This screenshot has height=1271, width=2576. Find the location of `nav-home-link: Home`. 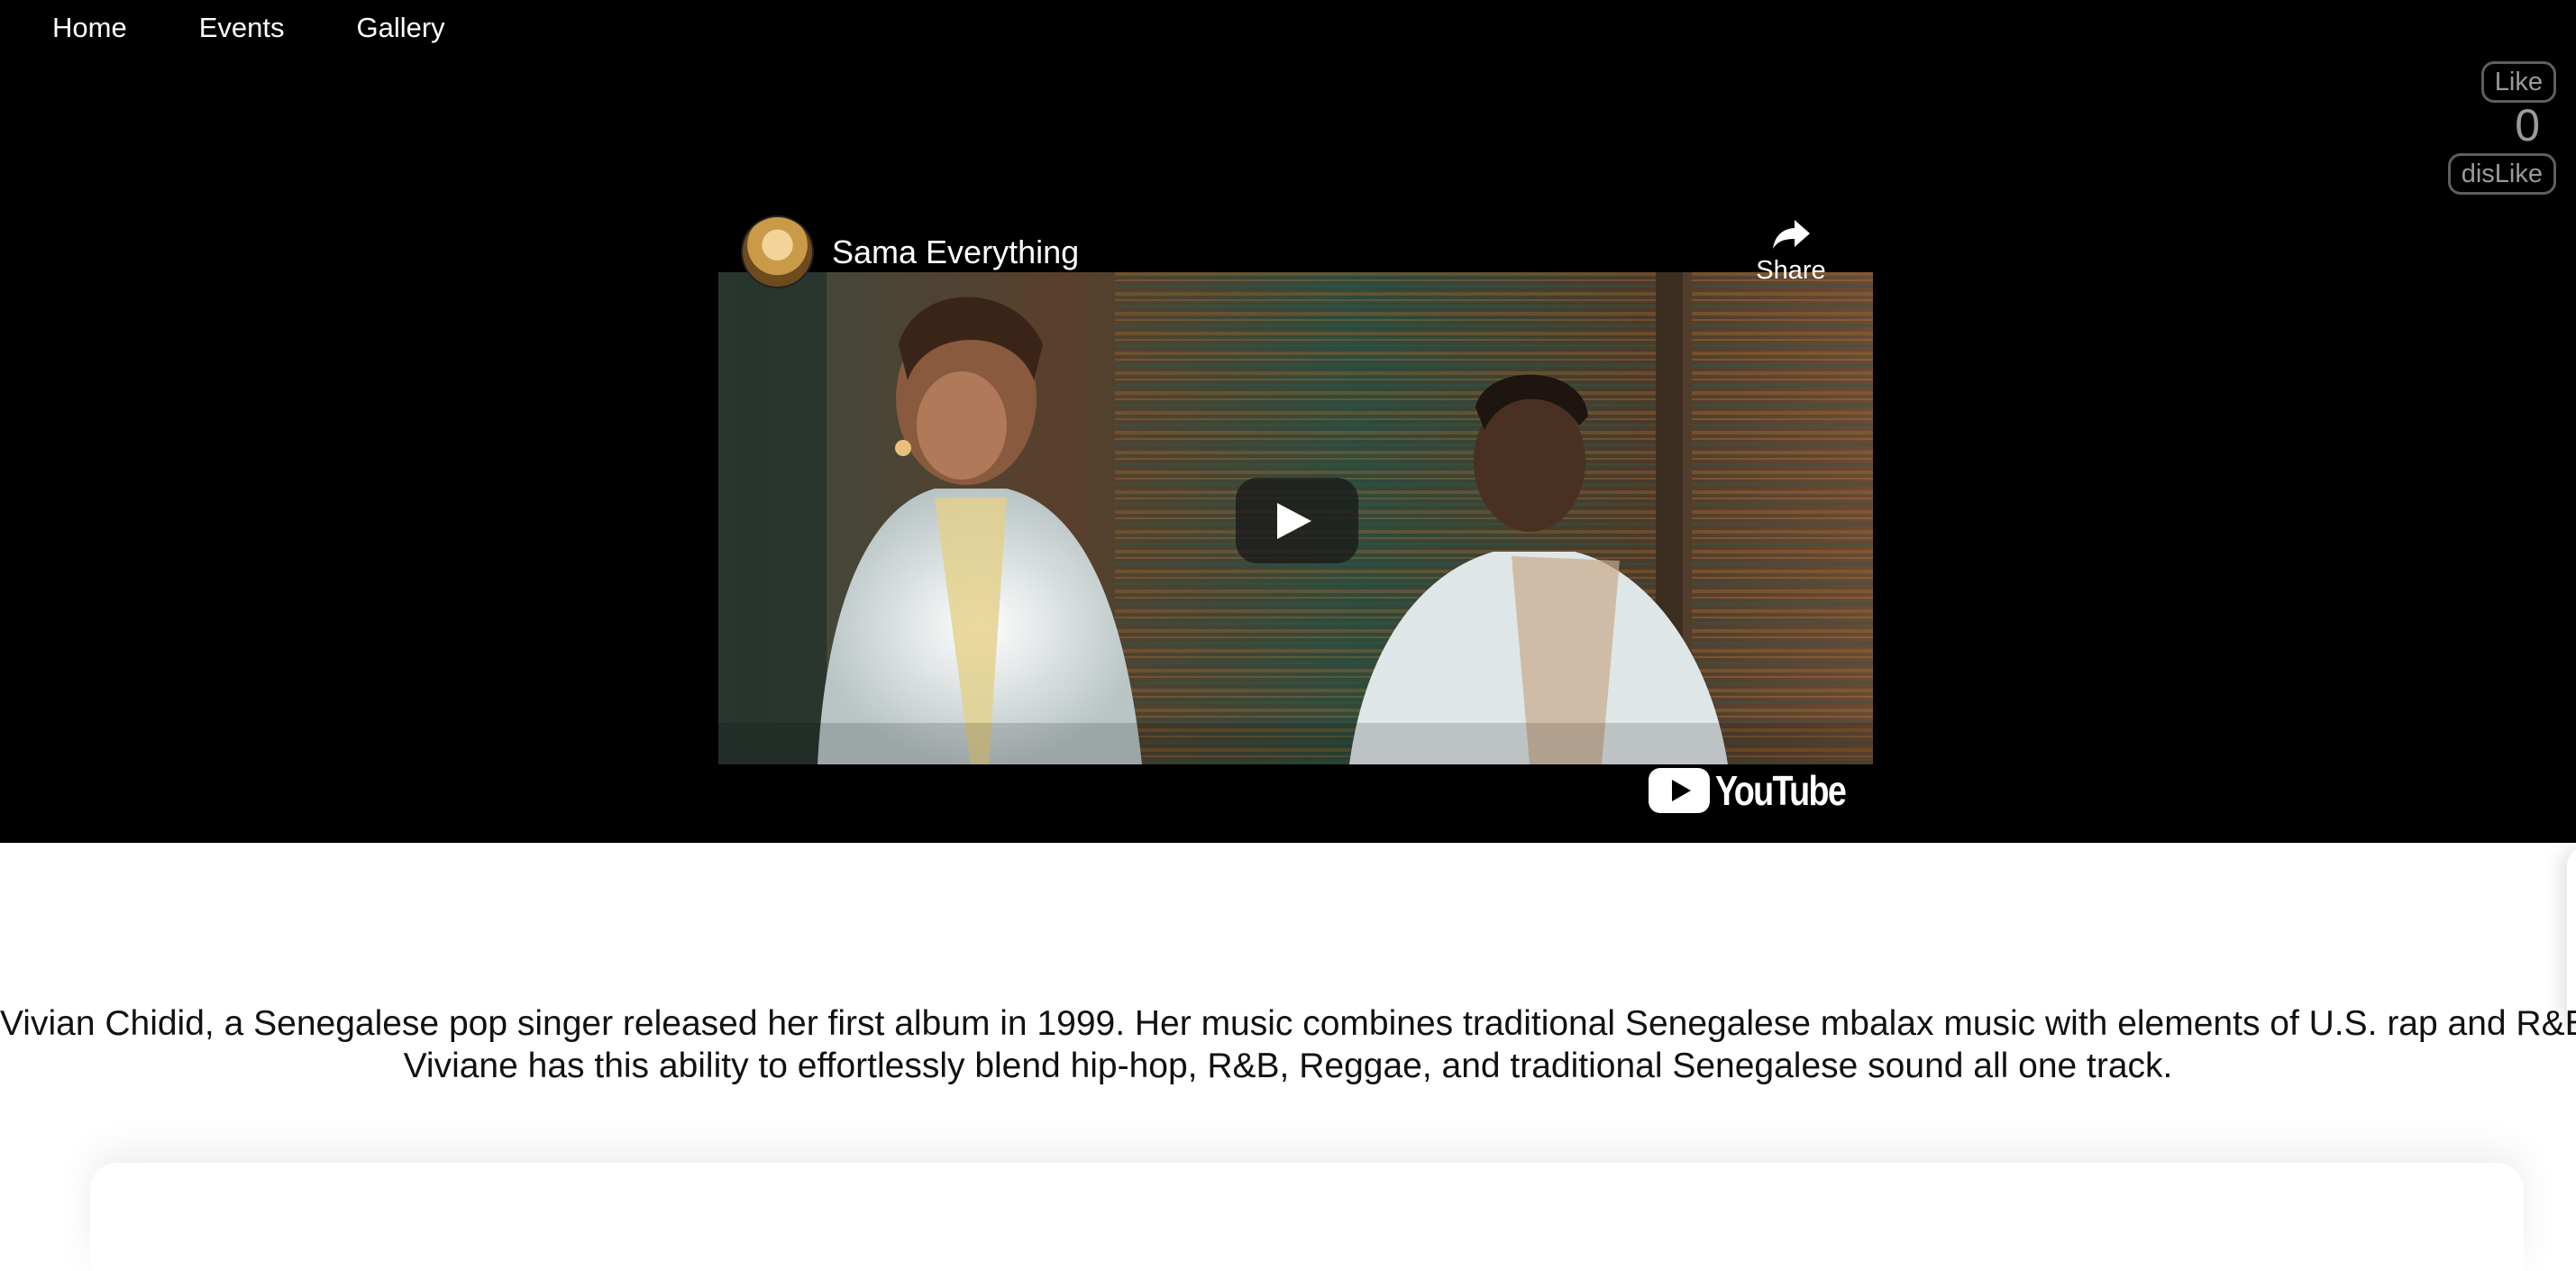

nav-home-link: Home is located at coordinates (89, 28).